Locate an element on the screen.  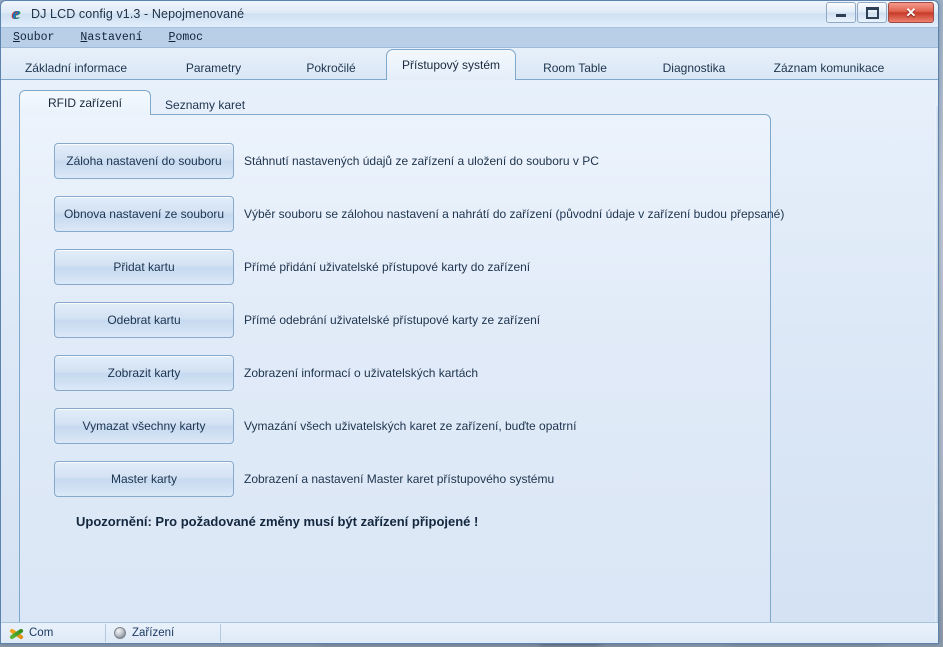
close-button: ✕ is located at coordinates (911, 12).